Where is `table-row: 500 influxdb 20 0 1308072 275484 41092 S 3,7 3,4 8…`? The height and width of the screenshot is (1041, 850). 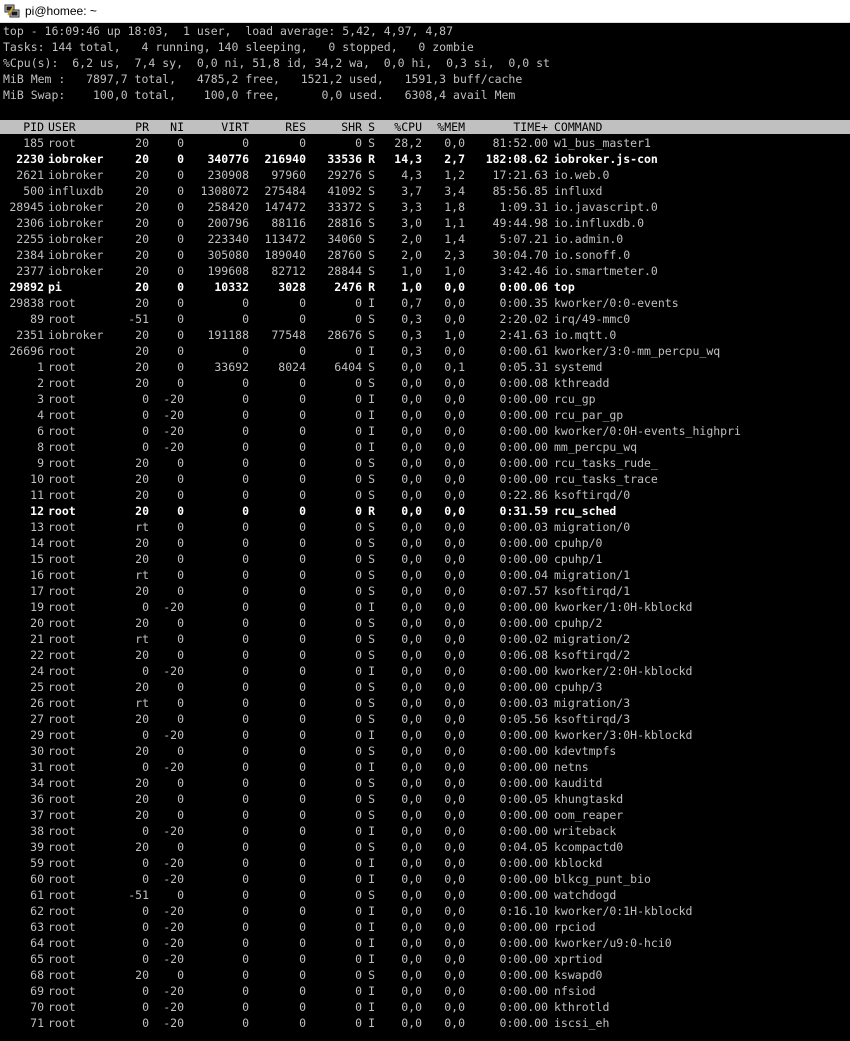 table-row: 500 influxdb 20 0 1308072 275484 41092 S 3,7 3,4 8… is located at coordinates (425, 191).